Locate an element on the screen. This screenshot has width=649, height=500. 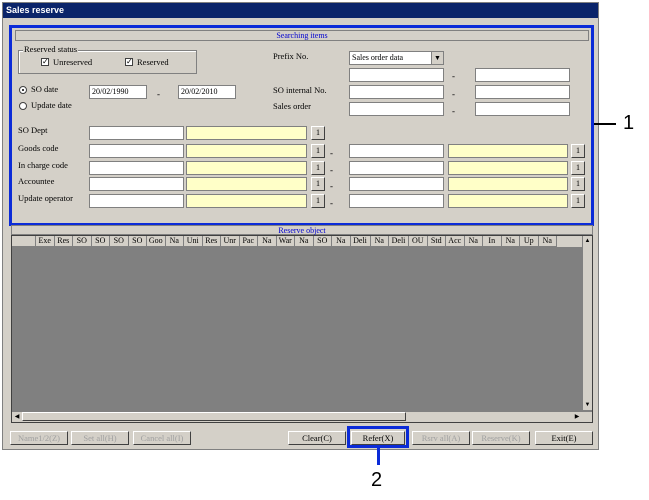
scroll-left-icon: ◀ is located at coordinates (17, 417).